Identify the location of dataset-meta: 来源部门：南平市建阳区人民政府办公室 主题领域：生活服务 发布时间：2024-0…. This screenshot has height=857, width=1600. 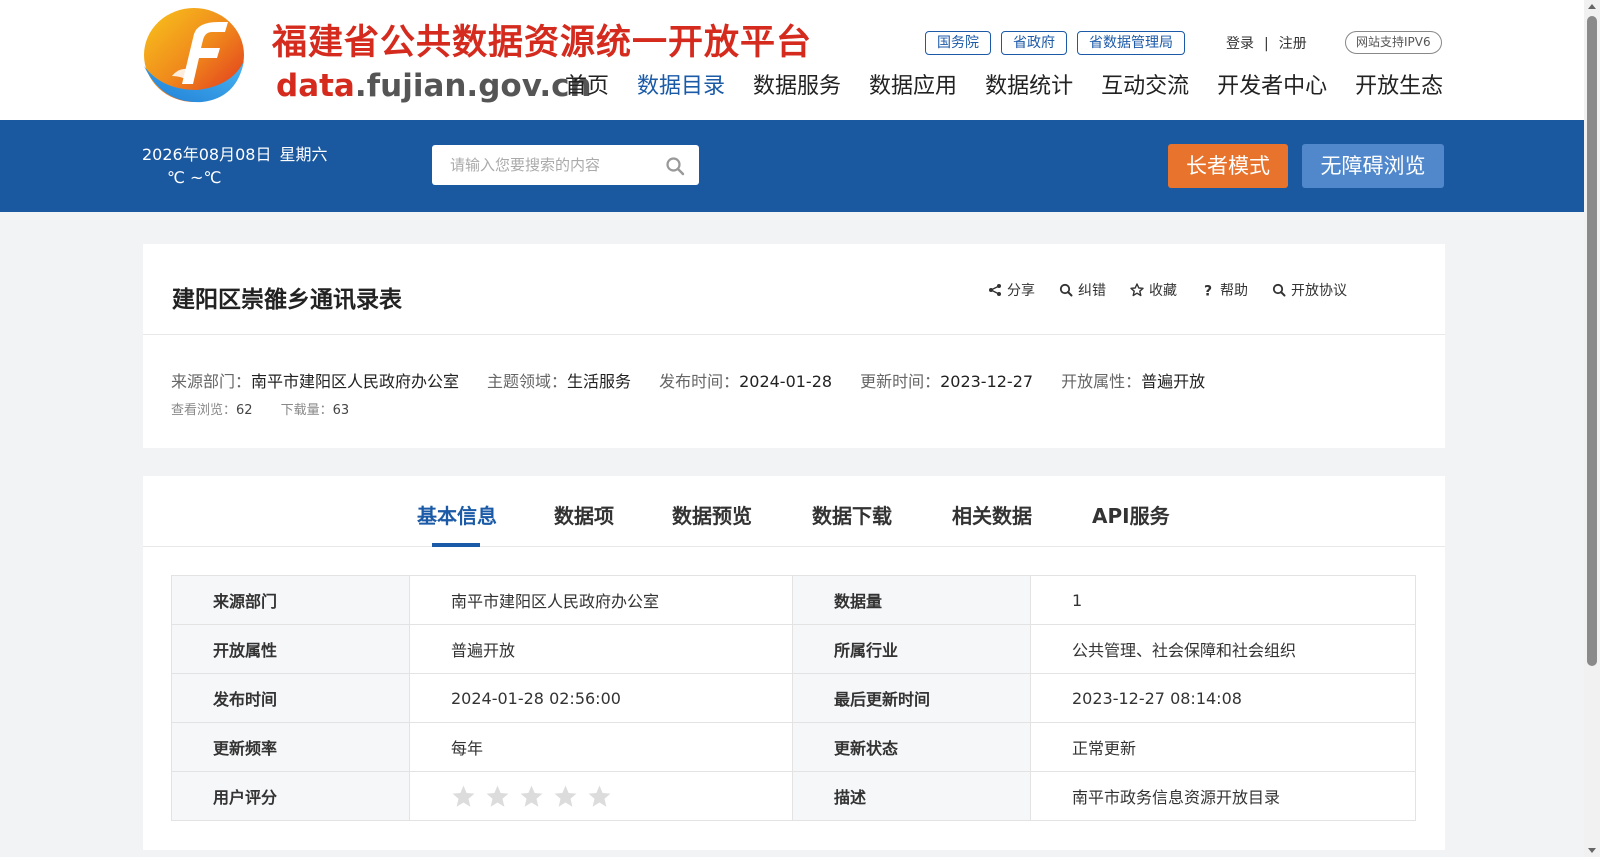
(702, 380).